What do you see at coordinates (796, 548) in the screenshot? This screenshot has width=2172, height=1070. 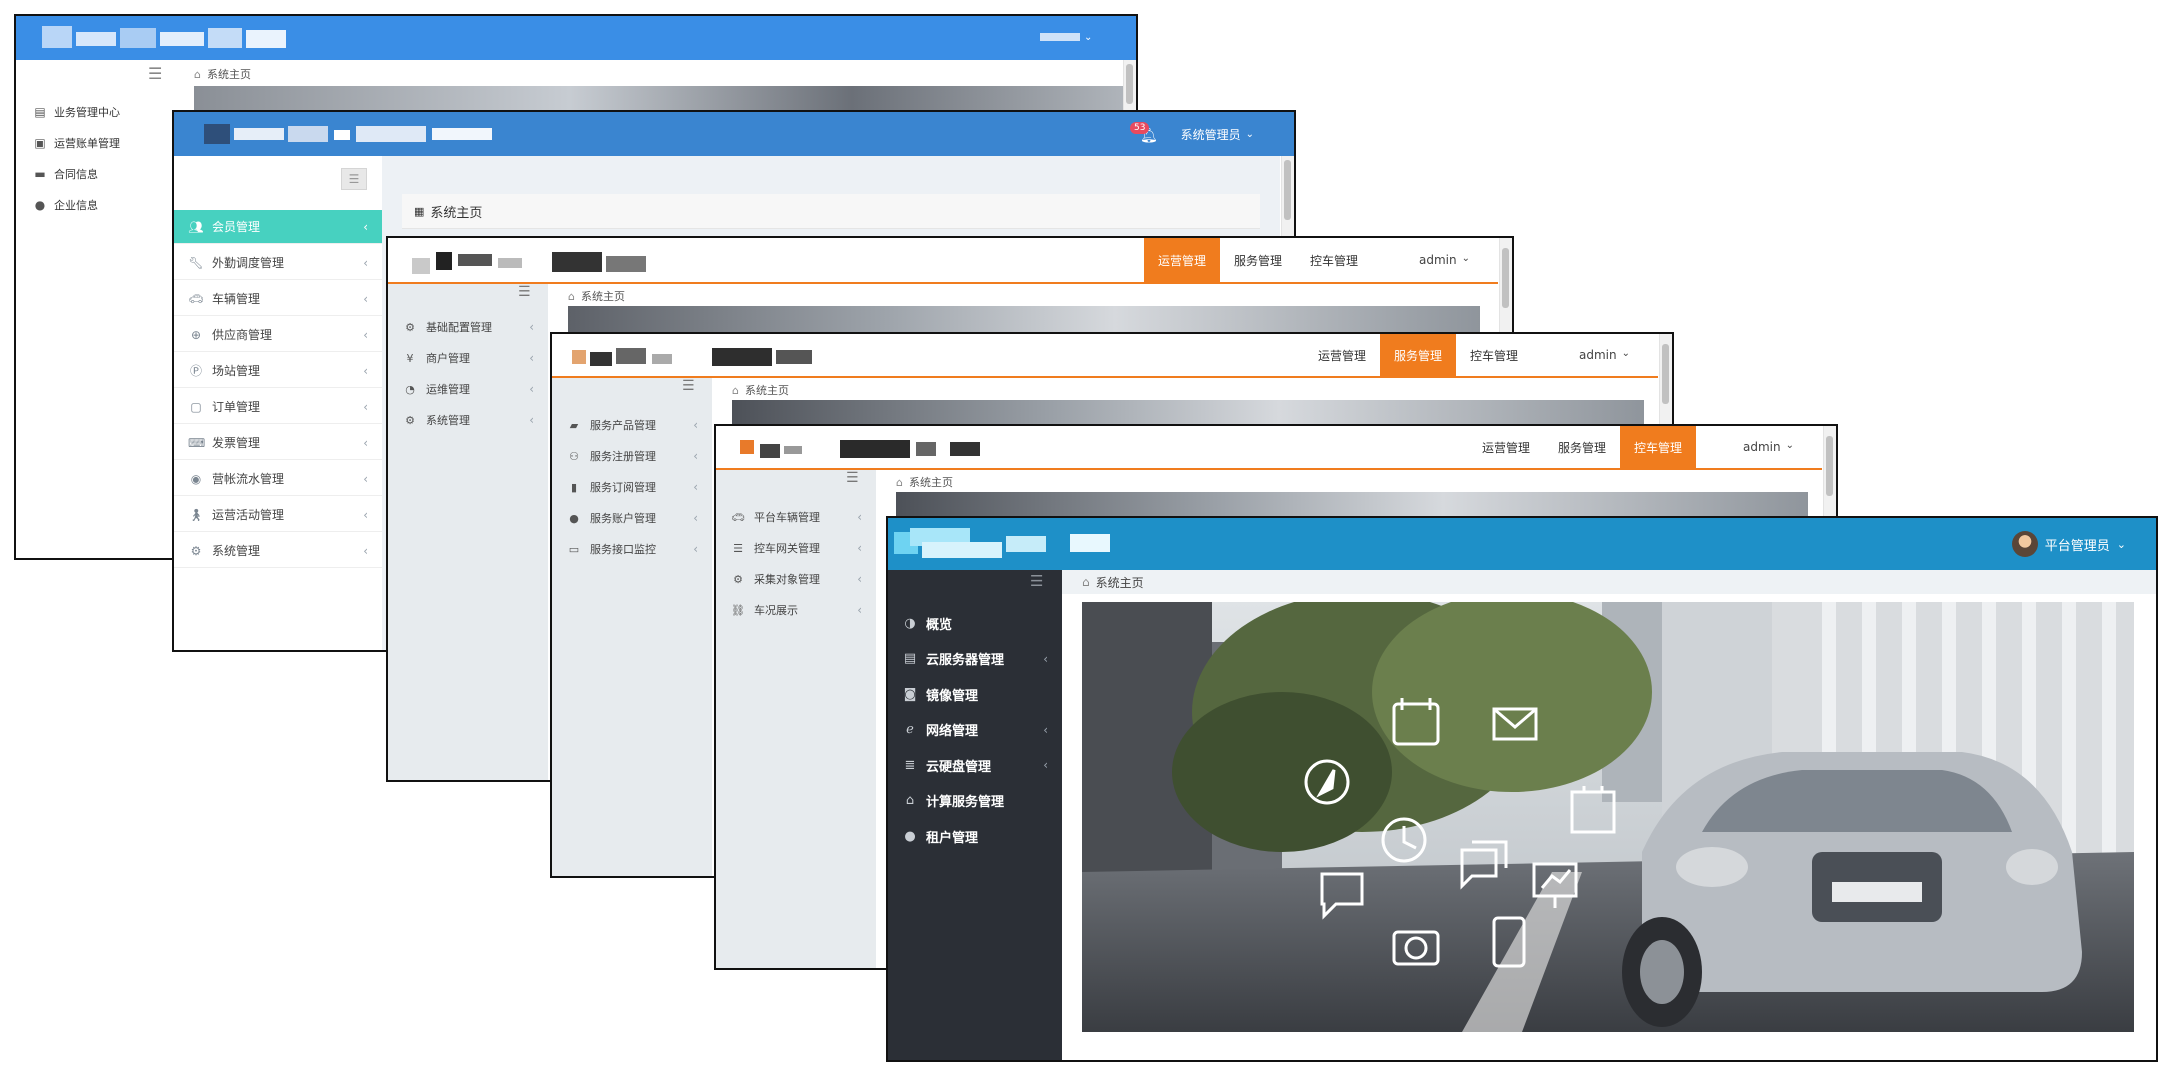 I see `sidebar-item-2: ☰ 控车网关管理 ‹` at bounding box center [796, 548].